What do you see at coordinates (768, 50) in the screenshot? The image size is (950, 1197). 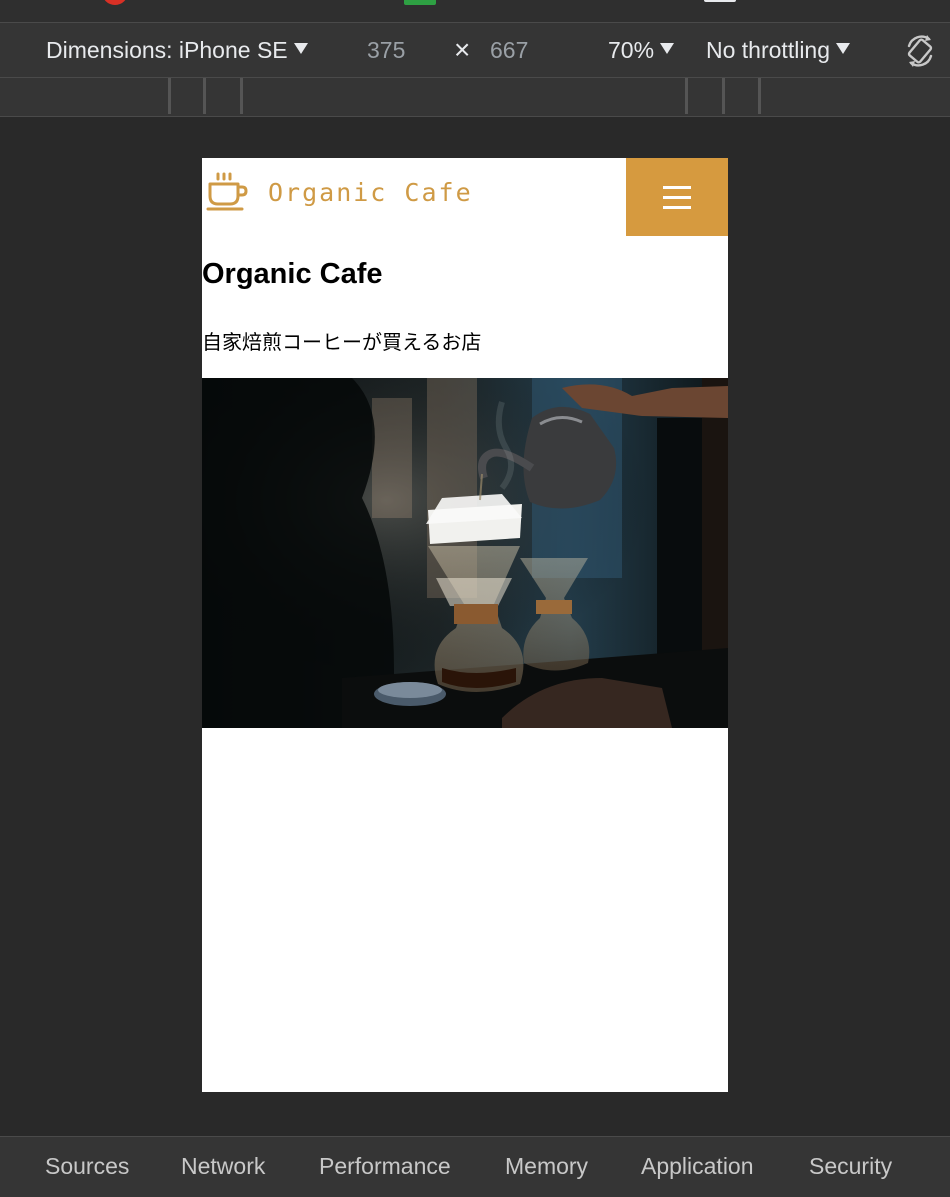 I see `throttling-label: No throttling` at bounding box center [768, 50].